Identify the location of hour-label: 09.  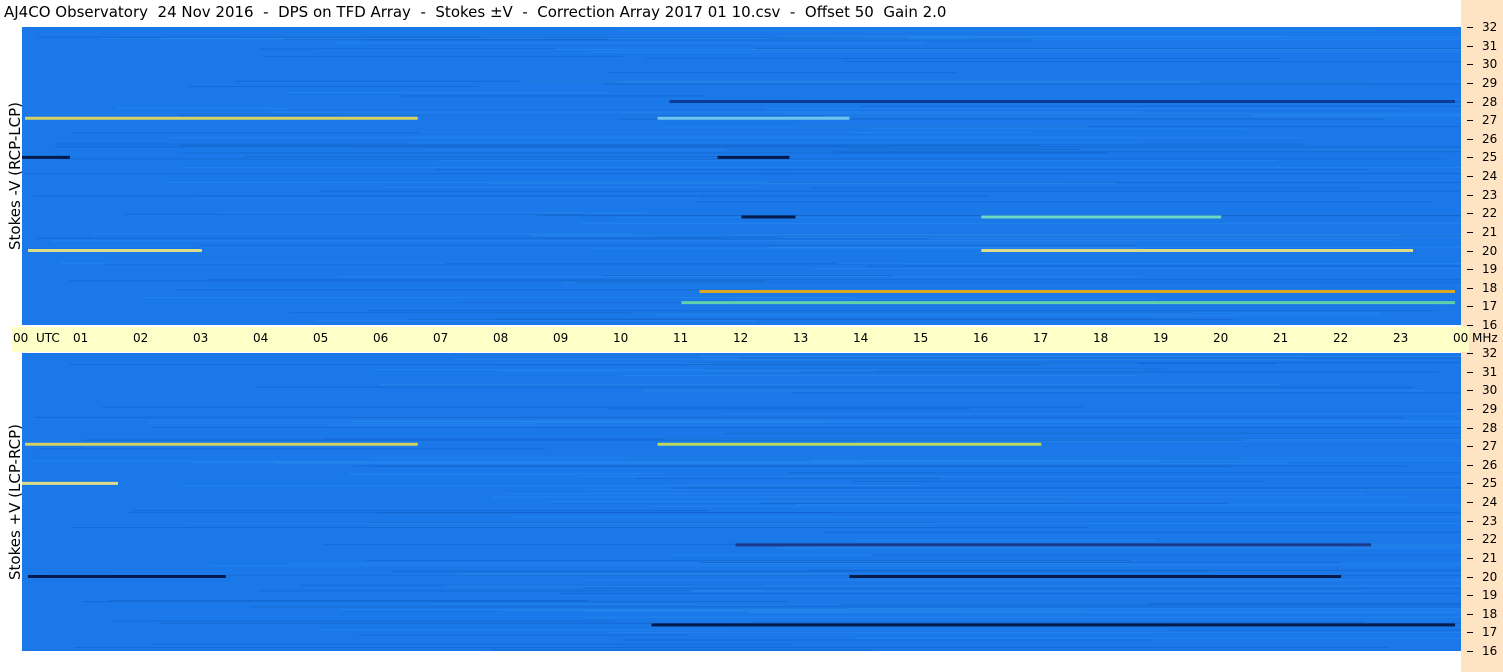
(561, 338).